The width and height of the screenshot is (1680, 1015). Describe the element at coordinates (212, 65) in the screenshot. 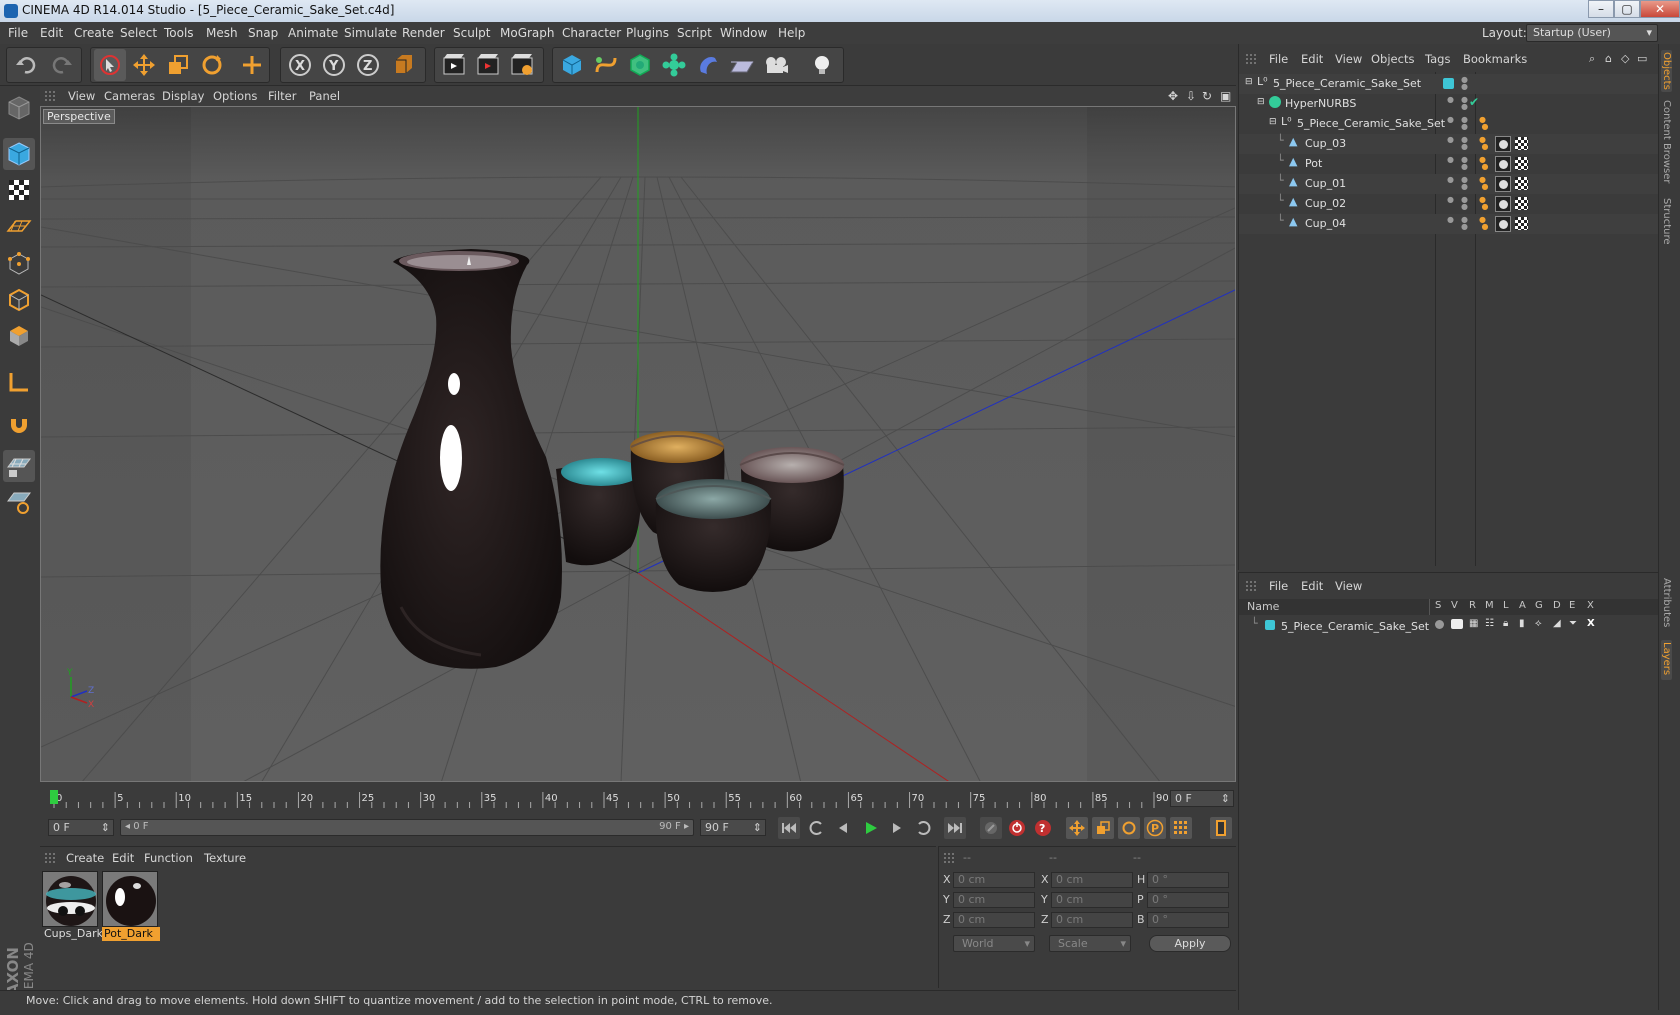

I see `rotate-tool-icon` at that location.